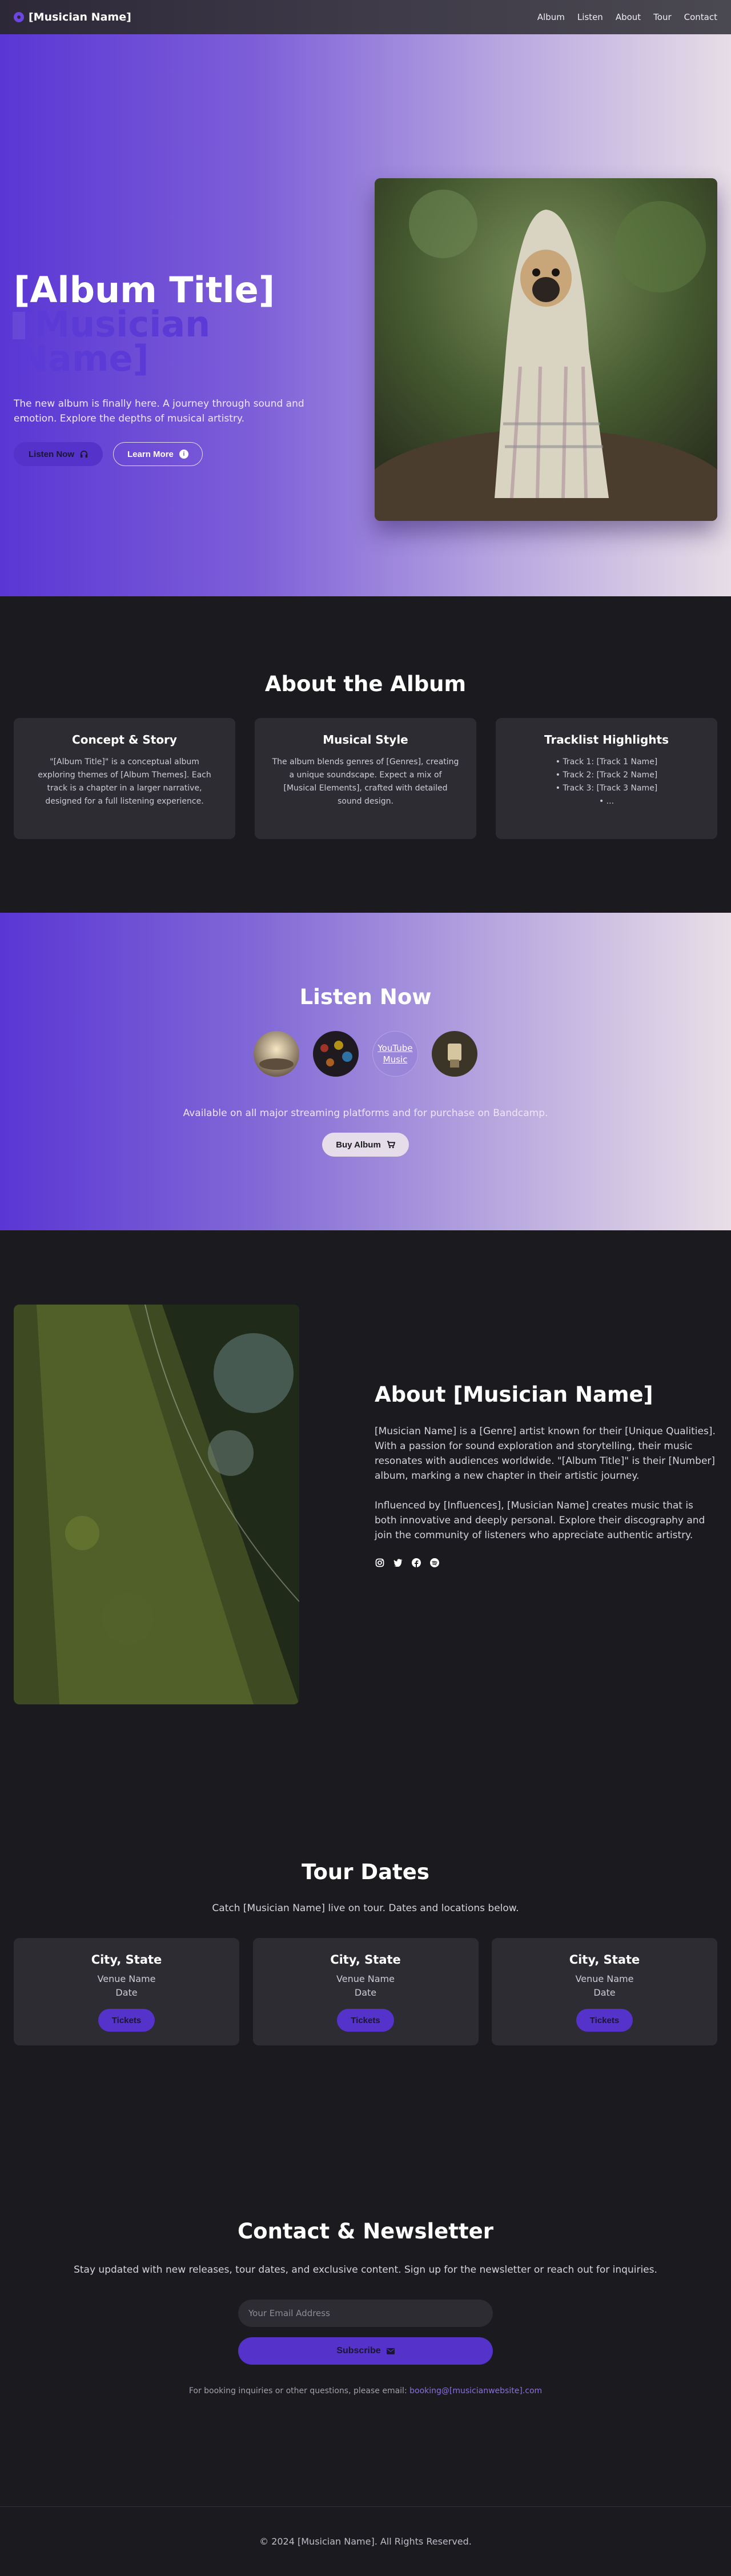 The height and width of the screenshot is (2576, 731). What do you see at coordinates (84, 454) in the screenshot?
I see `headphones-icon` at bounding box center [84, 454].